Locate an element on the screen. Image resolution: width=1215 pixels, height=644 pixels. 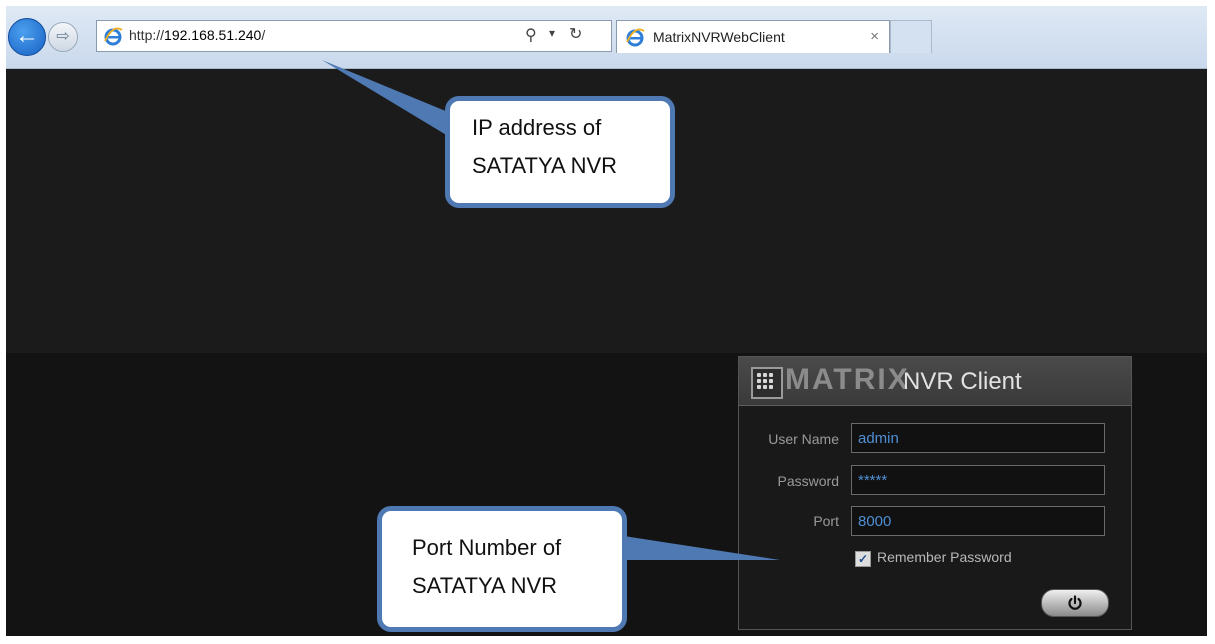
forward-arrow-icon: ⇨ is located at coordinates (63, 36).